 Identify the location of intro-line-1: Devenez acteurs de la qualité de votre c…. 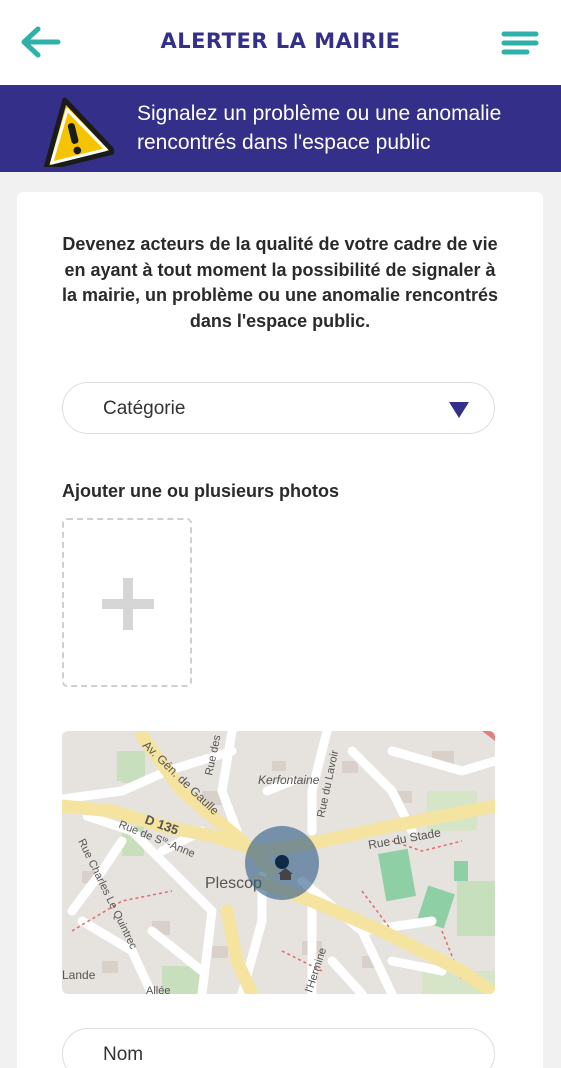
(280, 244).